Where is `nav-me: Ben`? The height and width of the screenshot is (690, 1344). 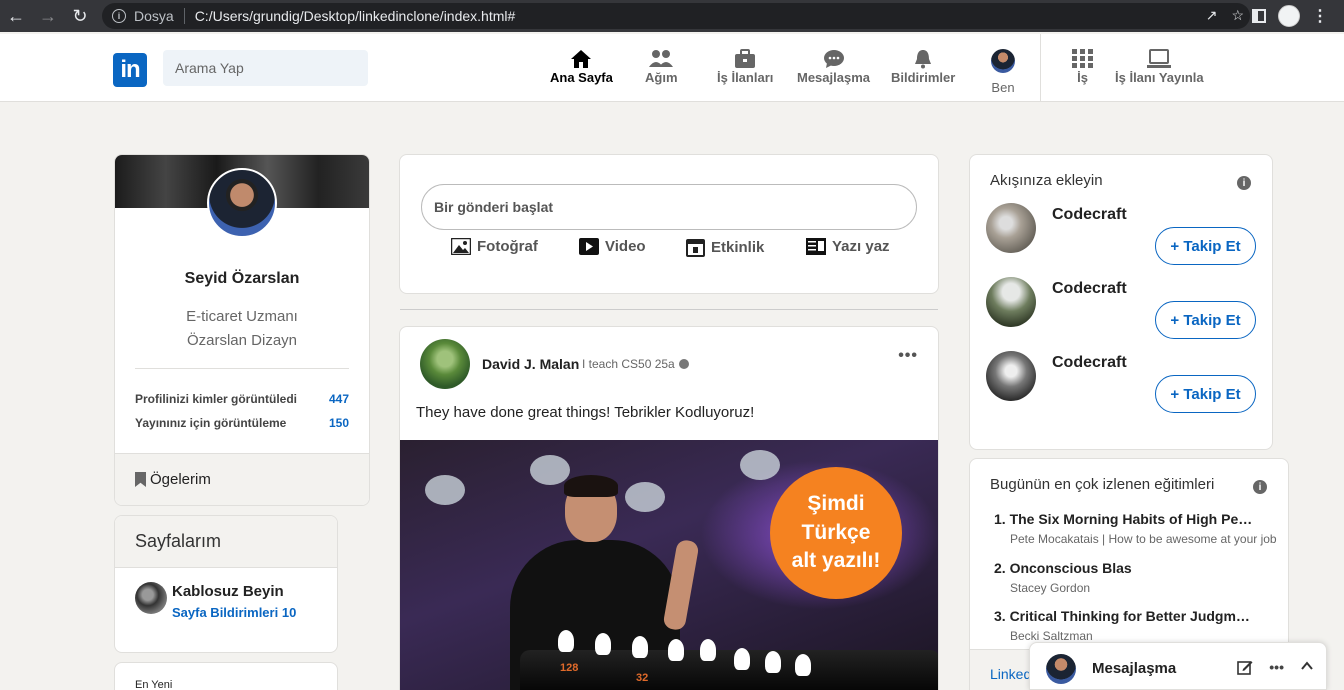
nav-me: Ben is located at coordinates (1003, 71).